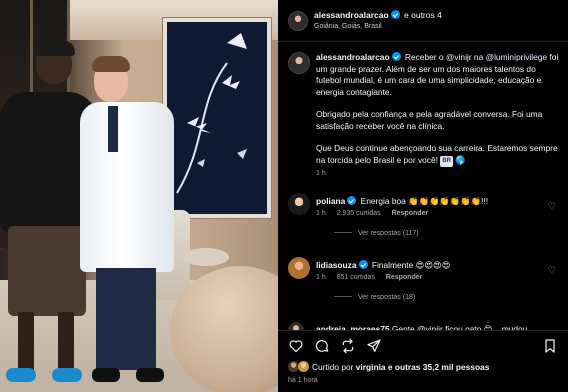  Describe the element at coordinates (54, 48) in the screenshot. I see `person1-cap` at that location.